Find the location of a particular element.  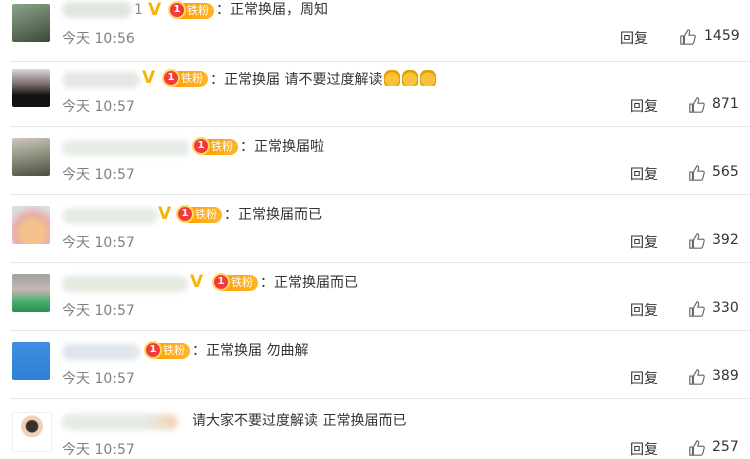

comment-item: 1 铁粉 ：正常换届啦 今天 10:57 回复 565 is located at coordinates (375, 168).